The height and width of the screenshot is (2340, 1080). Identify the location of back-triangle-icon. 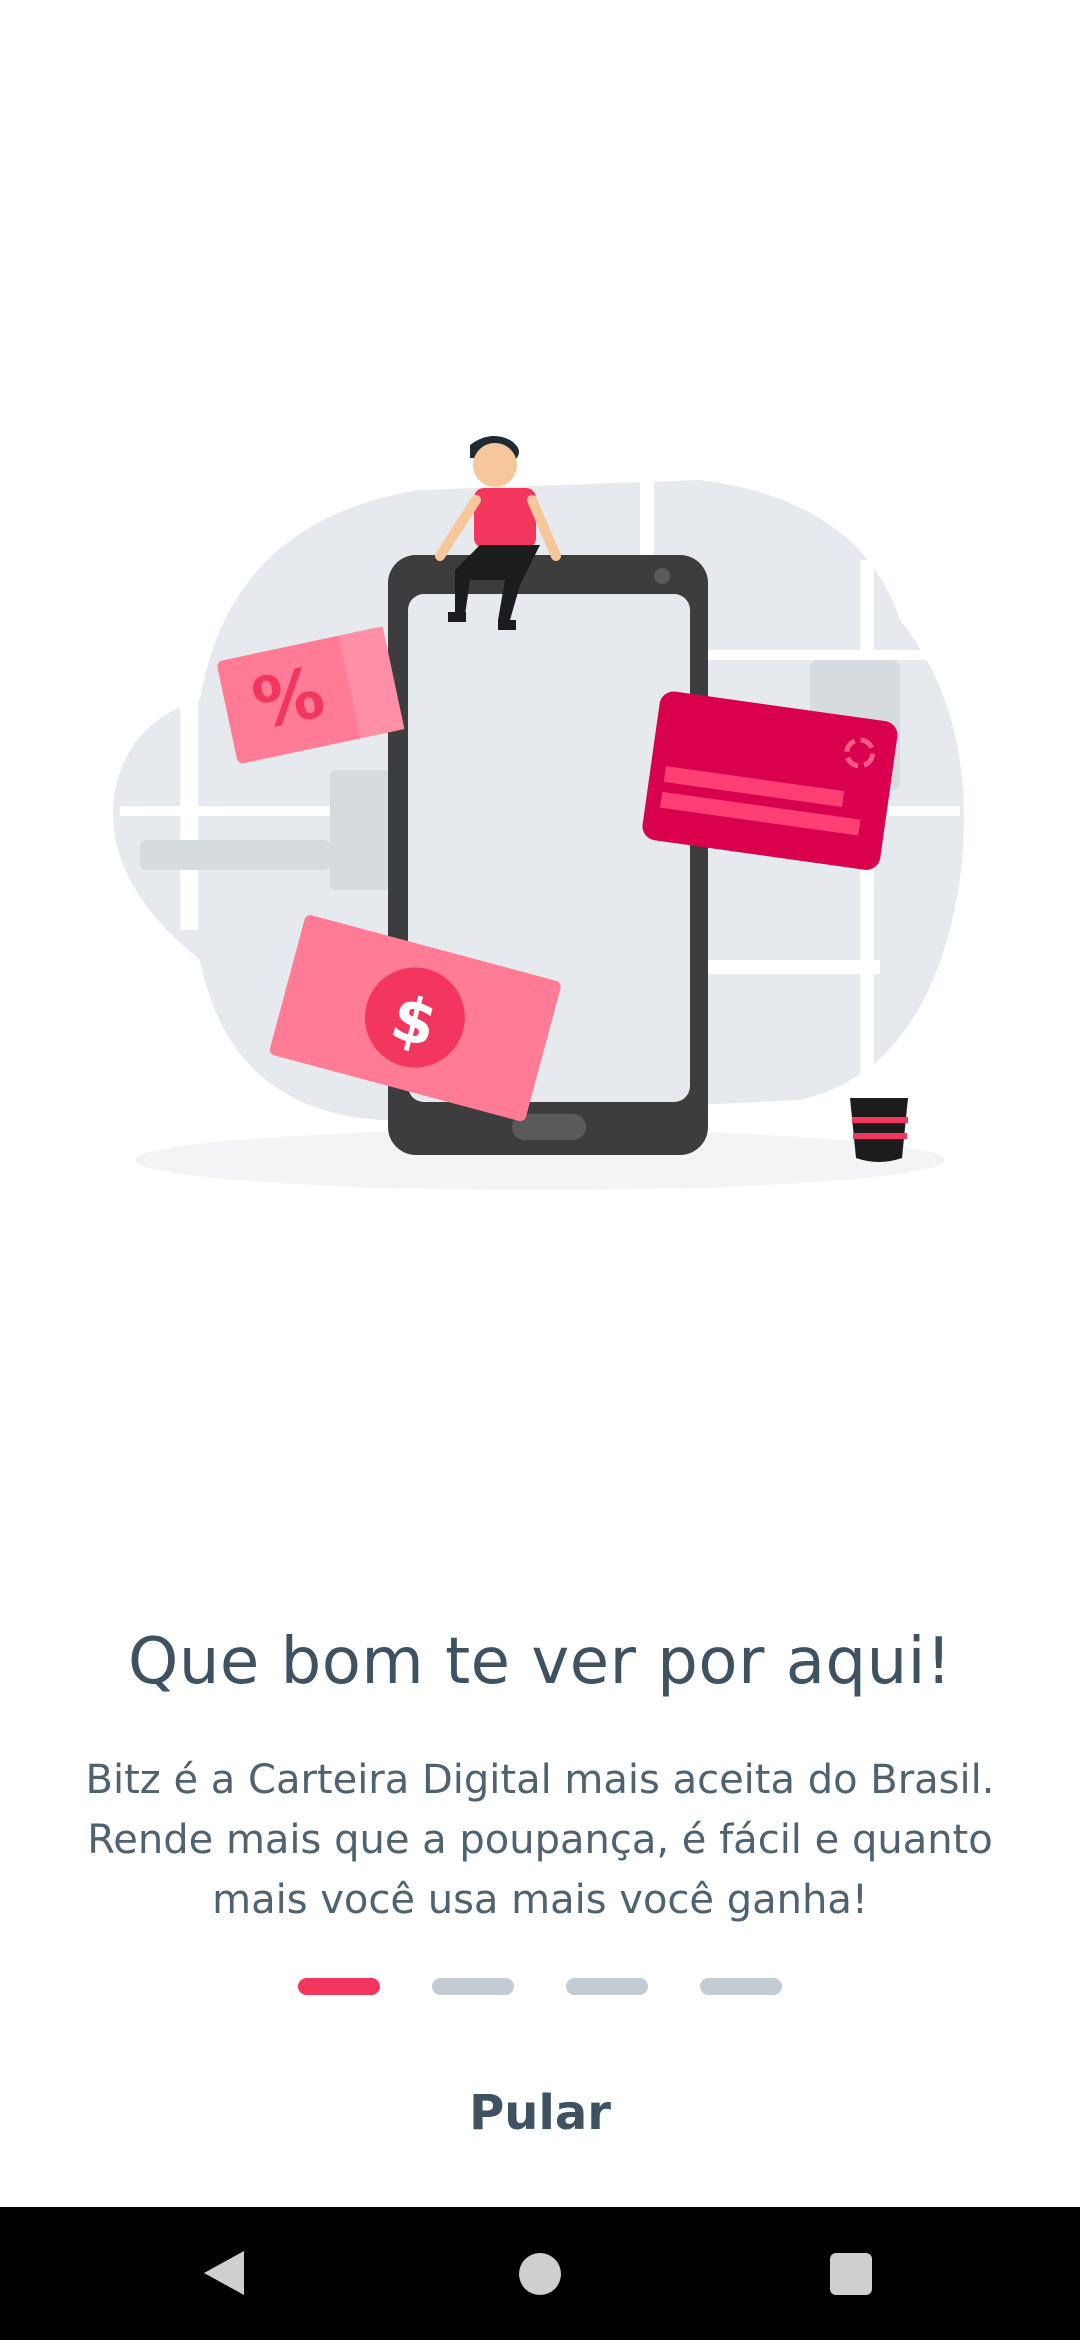
(224, 2273).